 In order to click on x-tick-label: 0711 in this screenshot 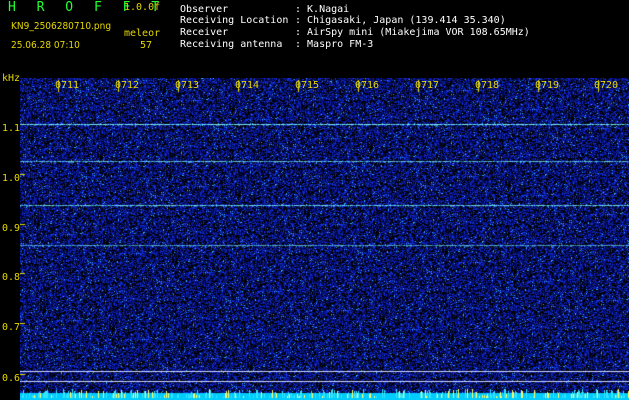, I will do `click(67, 85)`.